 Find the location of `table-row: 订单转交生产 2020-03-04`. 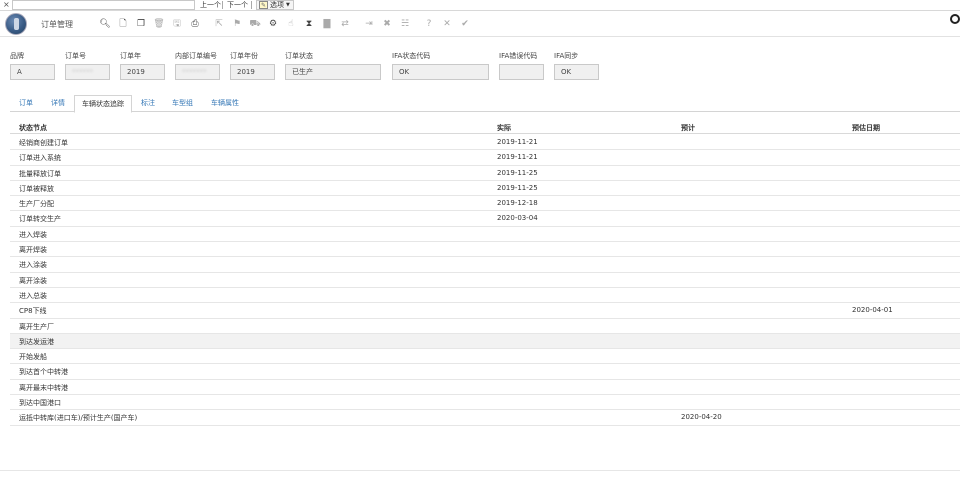

table-row: 订单转交生产 2020-03-04 is located at coordinates (485, 219).